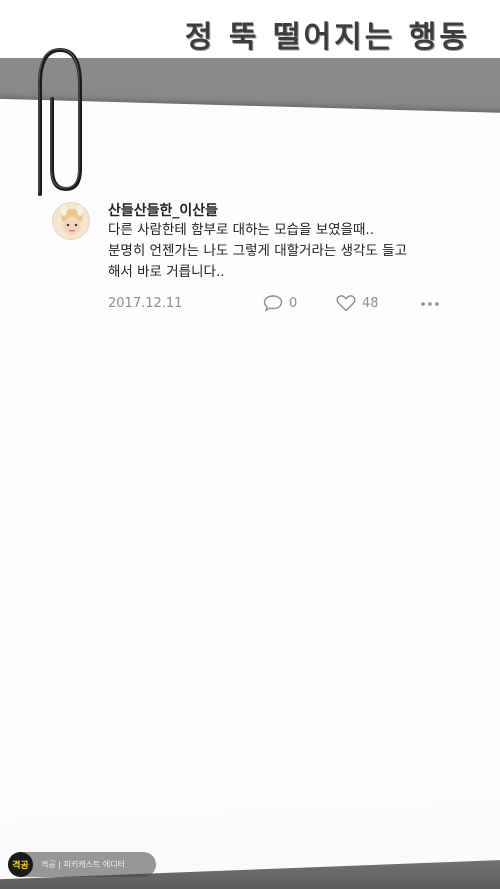 The height and width of the screenshot is (889, 500). Describe the element at coordinates (163, 210) in the screenshot. I see `post-author: 산들산들한_이산들` at that location.